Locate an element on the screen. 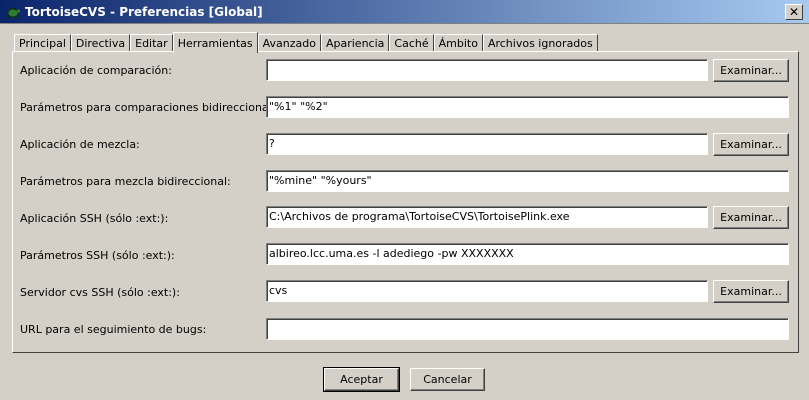 The width and height of the screenshot is (809, 400). tab-apariencia: Apariencia is located at coordinates (355, 43).